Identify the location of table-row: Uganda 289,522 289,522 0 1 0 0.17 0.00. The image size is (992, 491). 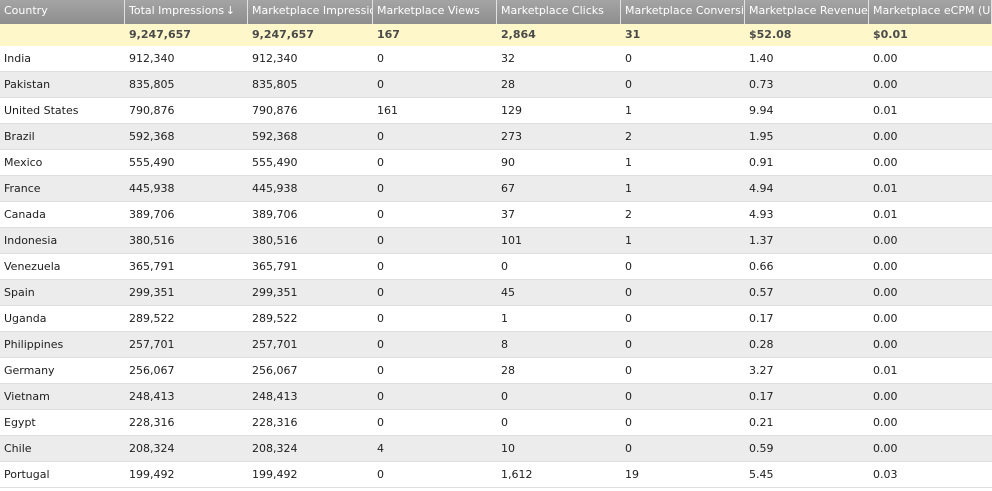
(496, 319).